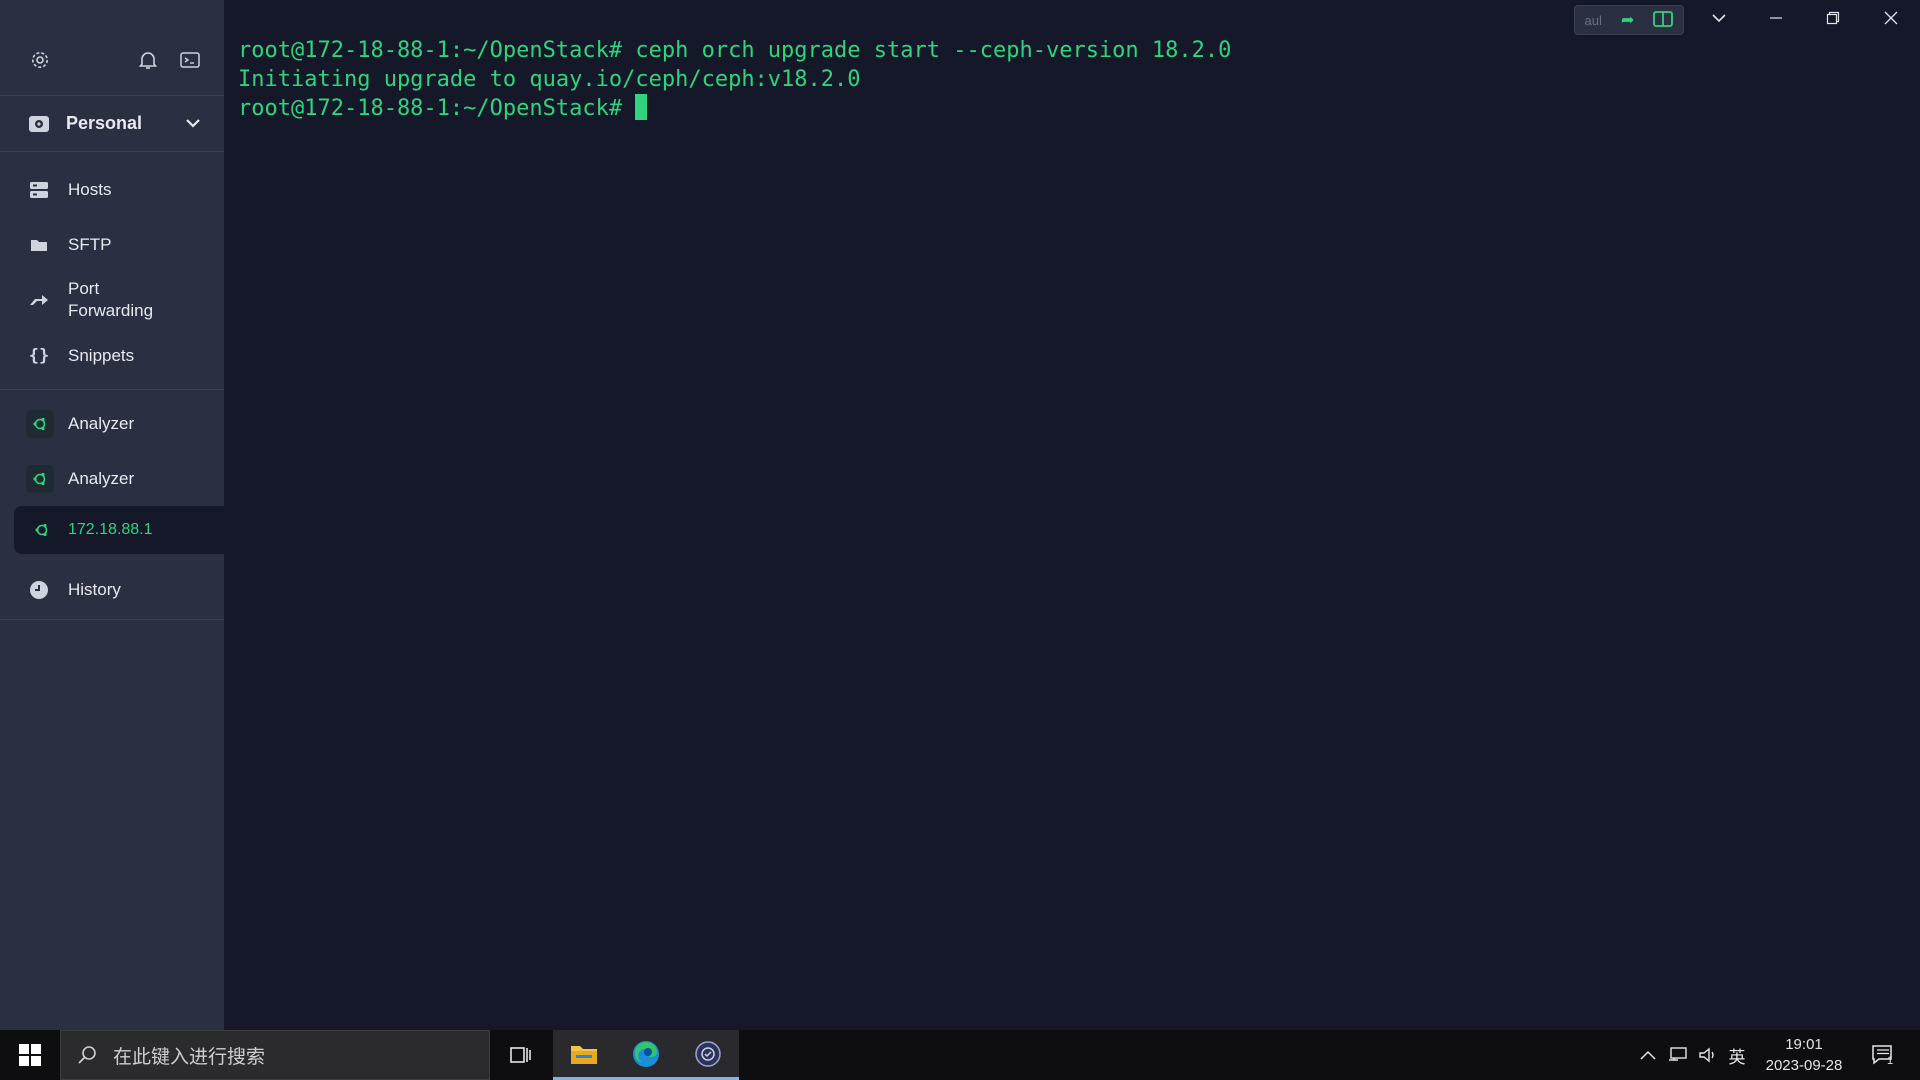  Describe the element at coordinates (1663, 20) in the screenshot. I see `split-view-icon` at that location.